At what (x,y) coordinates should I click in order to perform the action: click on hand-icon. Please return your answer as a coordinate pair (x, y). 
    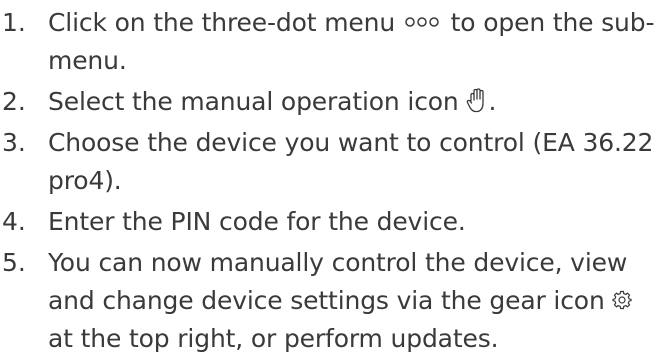
    Looking at the image, I should click on (477, 101).